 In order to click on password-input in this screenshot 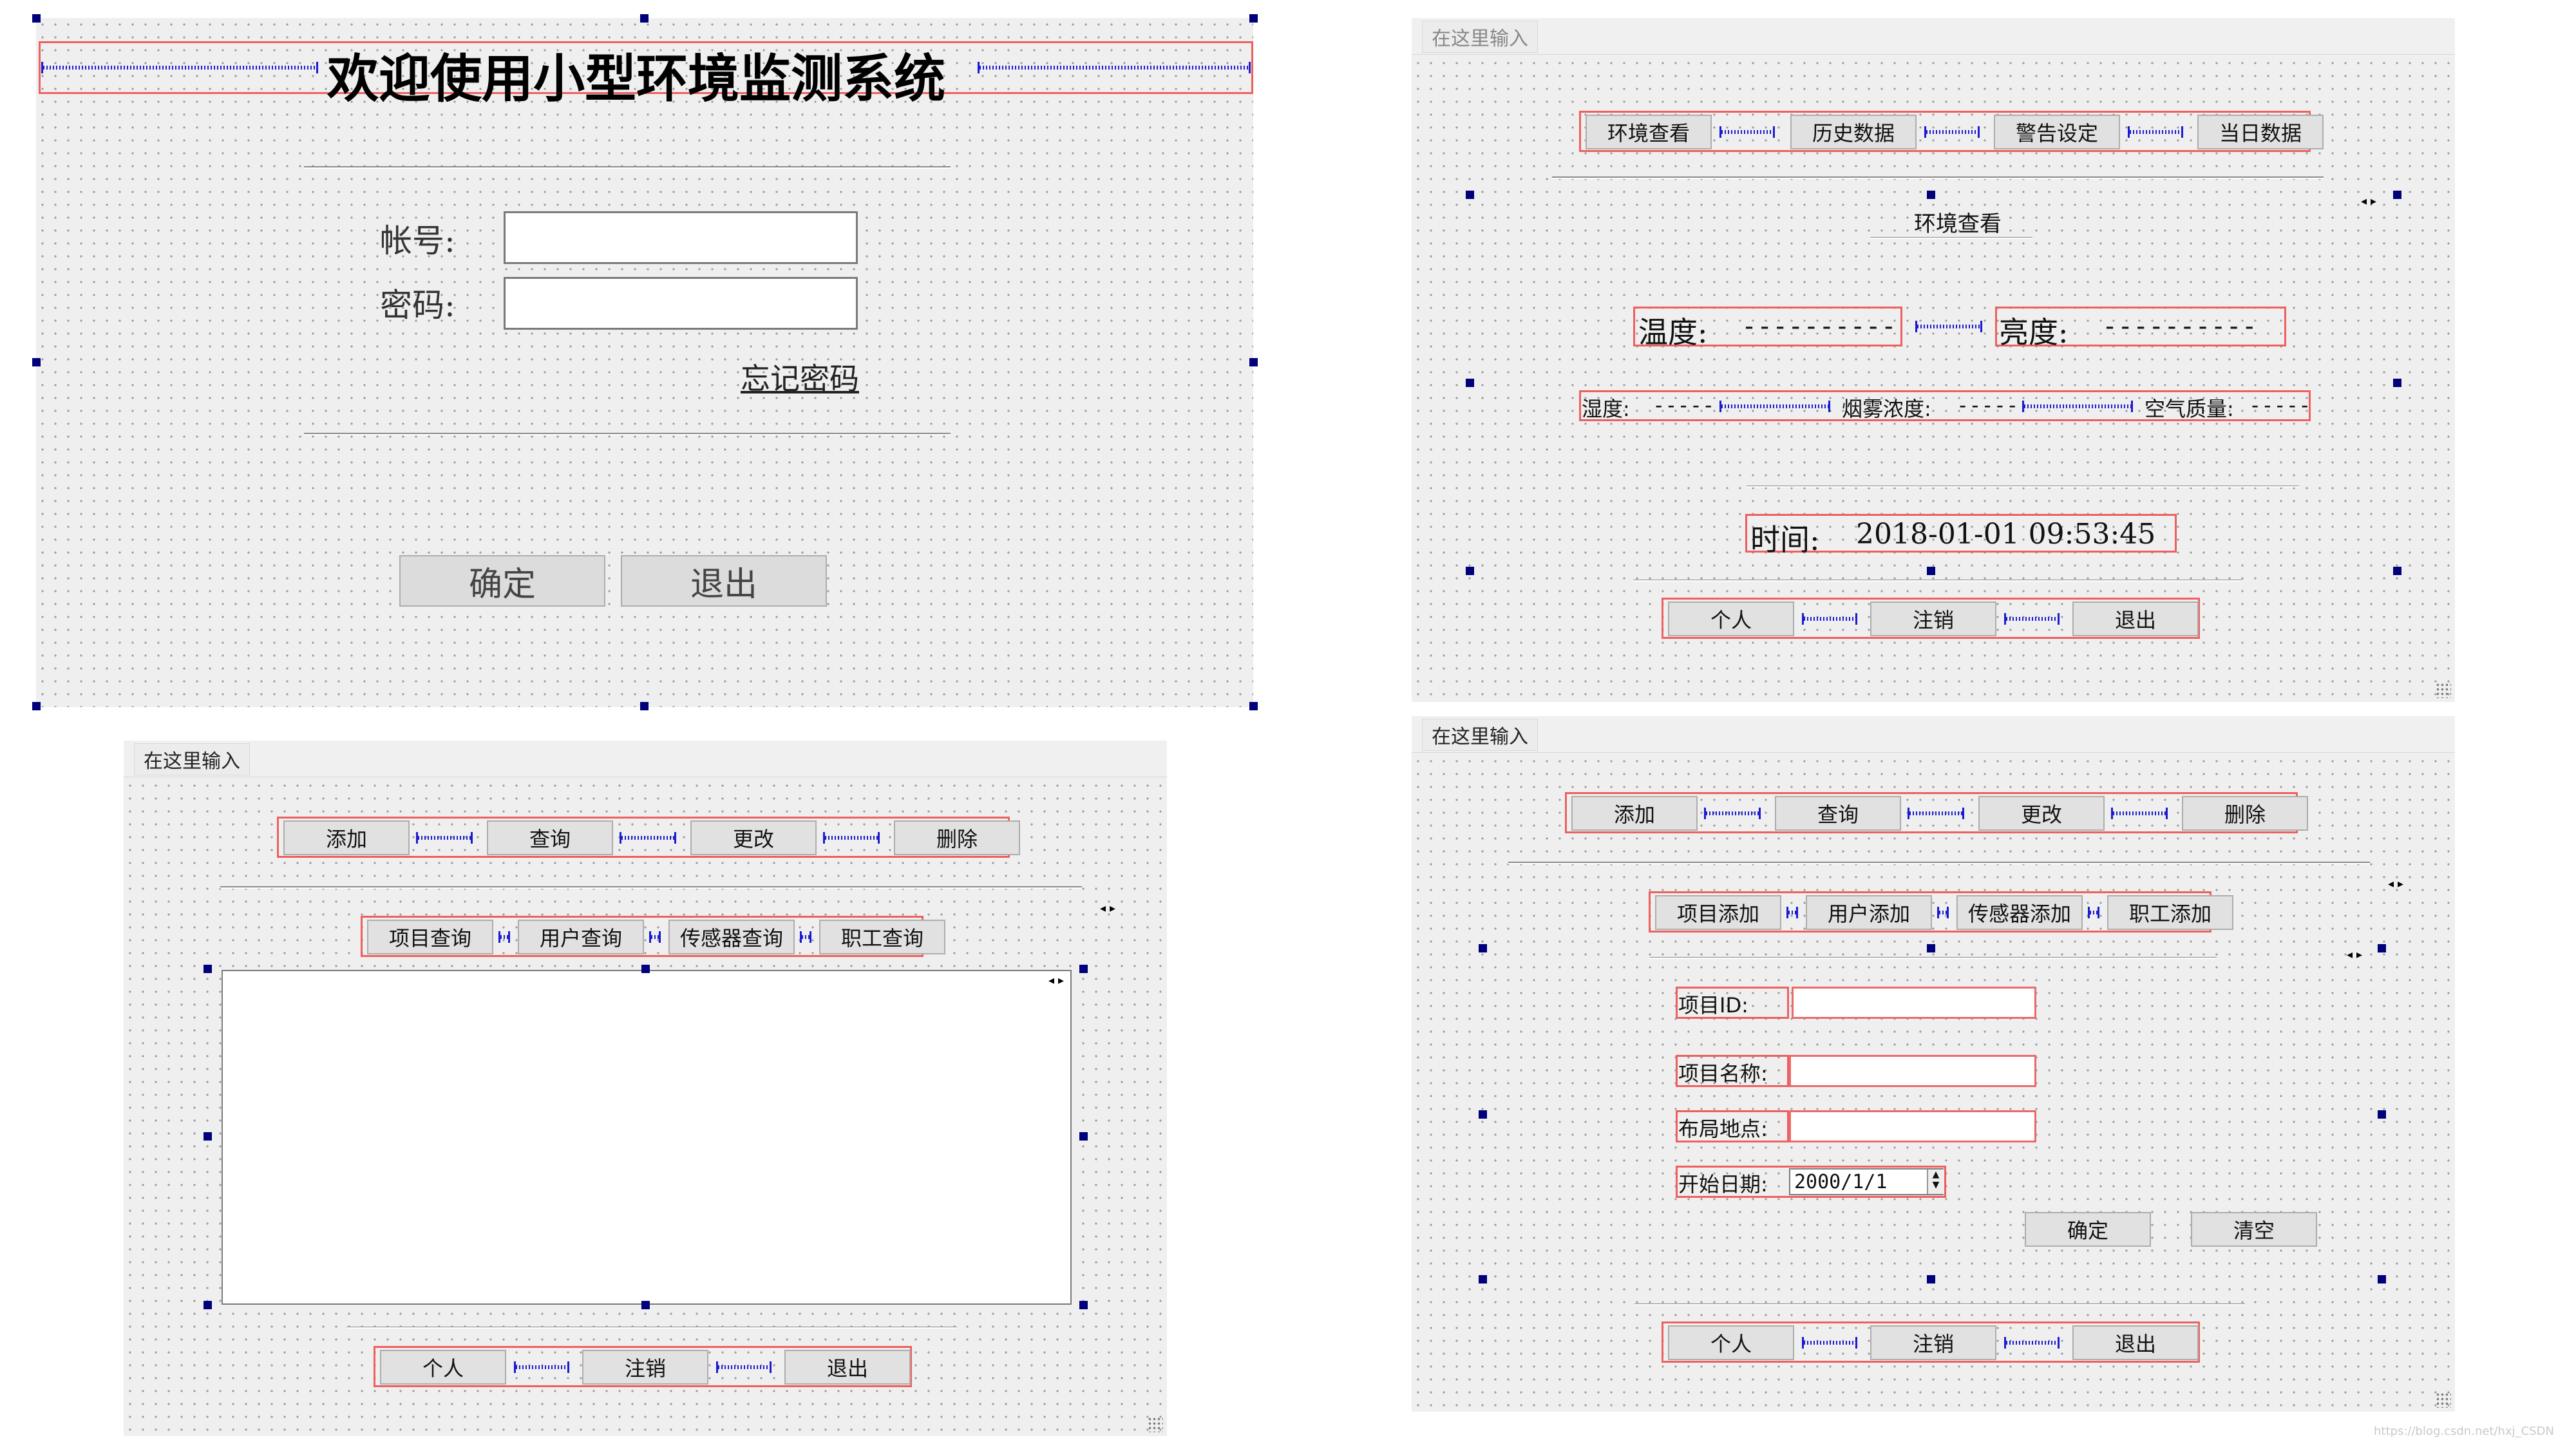, I will do `click(681, 303)`.